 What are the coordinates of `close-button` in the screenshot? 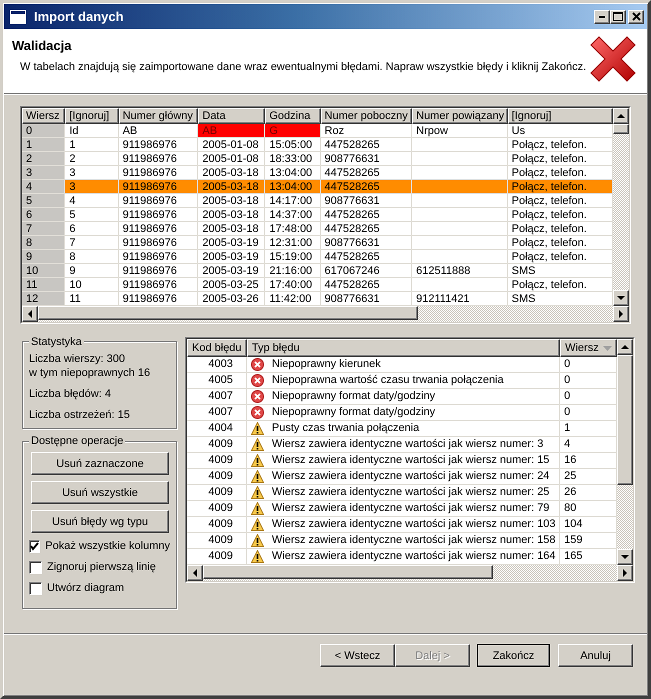 It's located at (636, 17).